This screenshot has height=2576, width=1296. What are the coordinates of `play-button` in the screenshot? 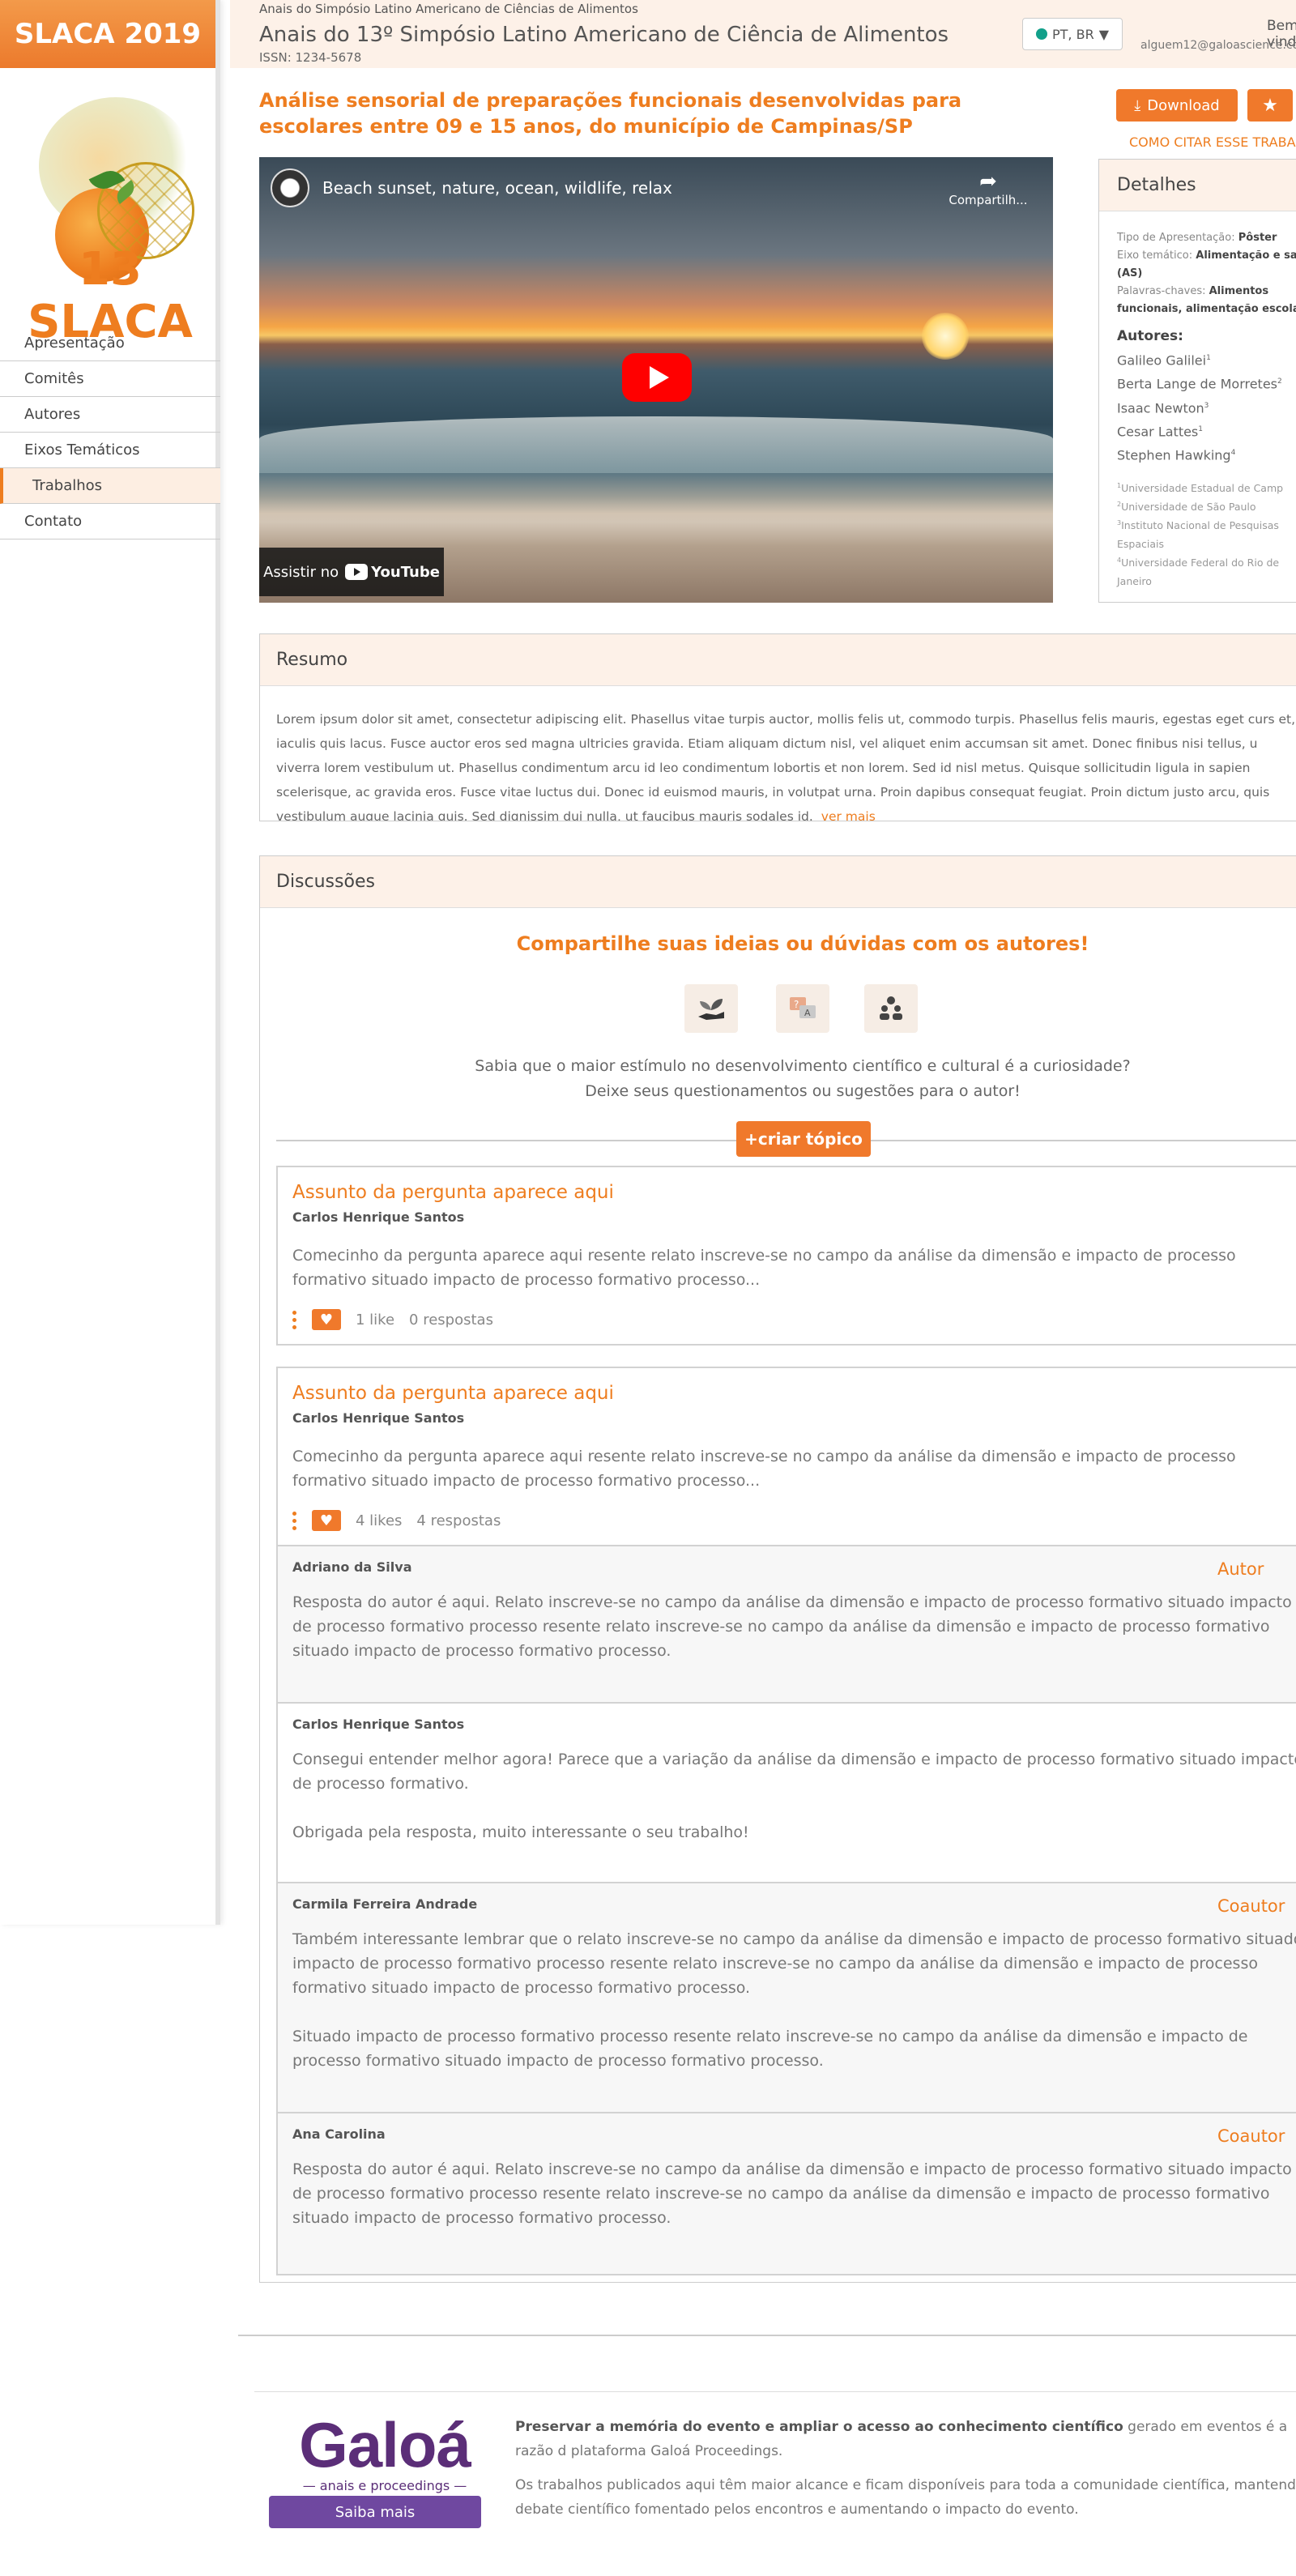 It's located at (657, 377).